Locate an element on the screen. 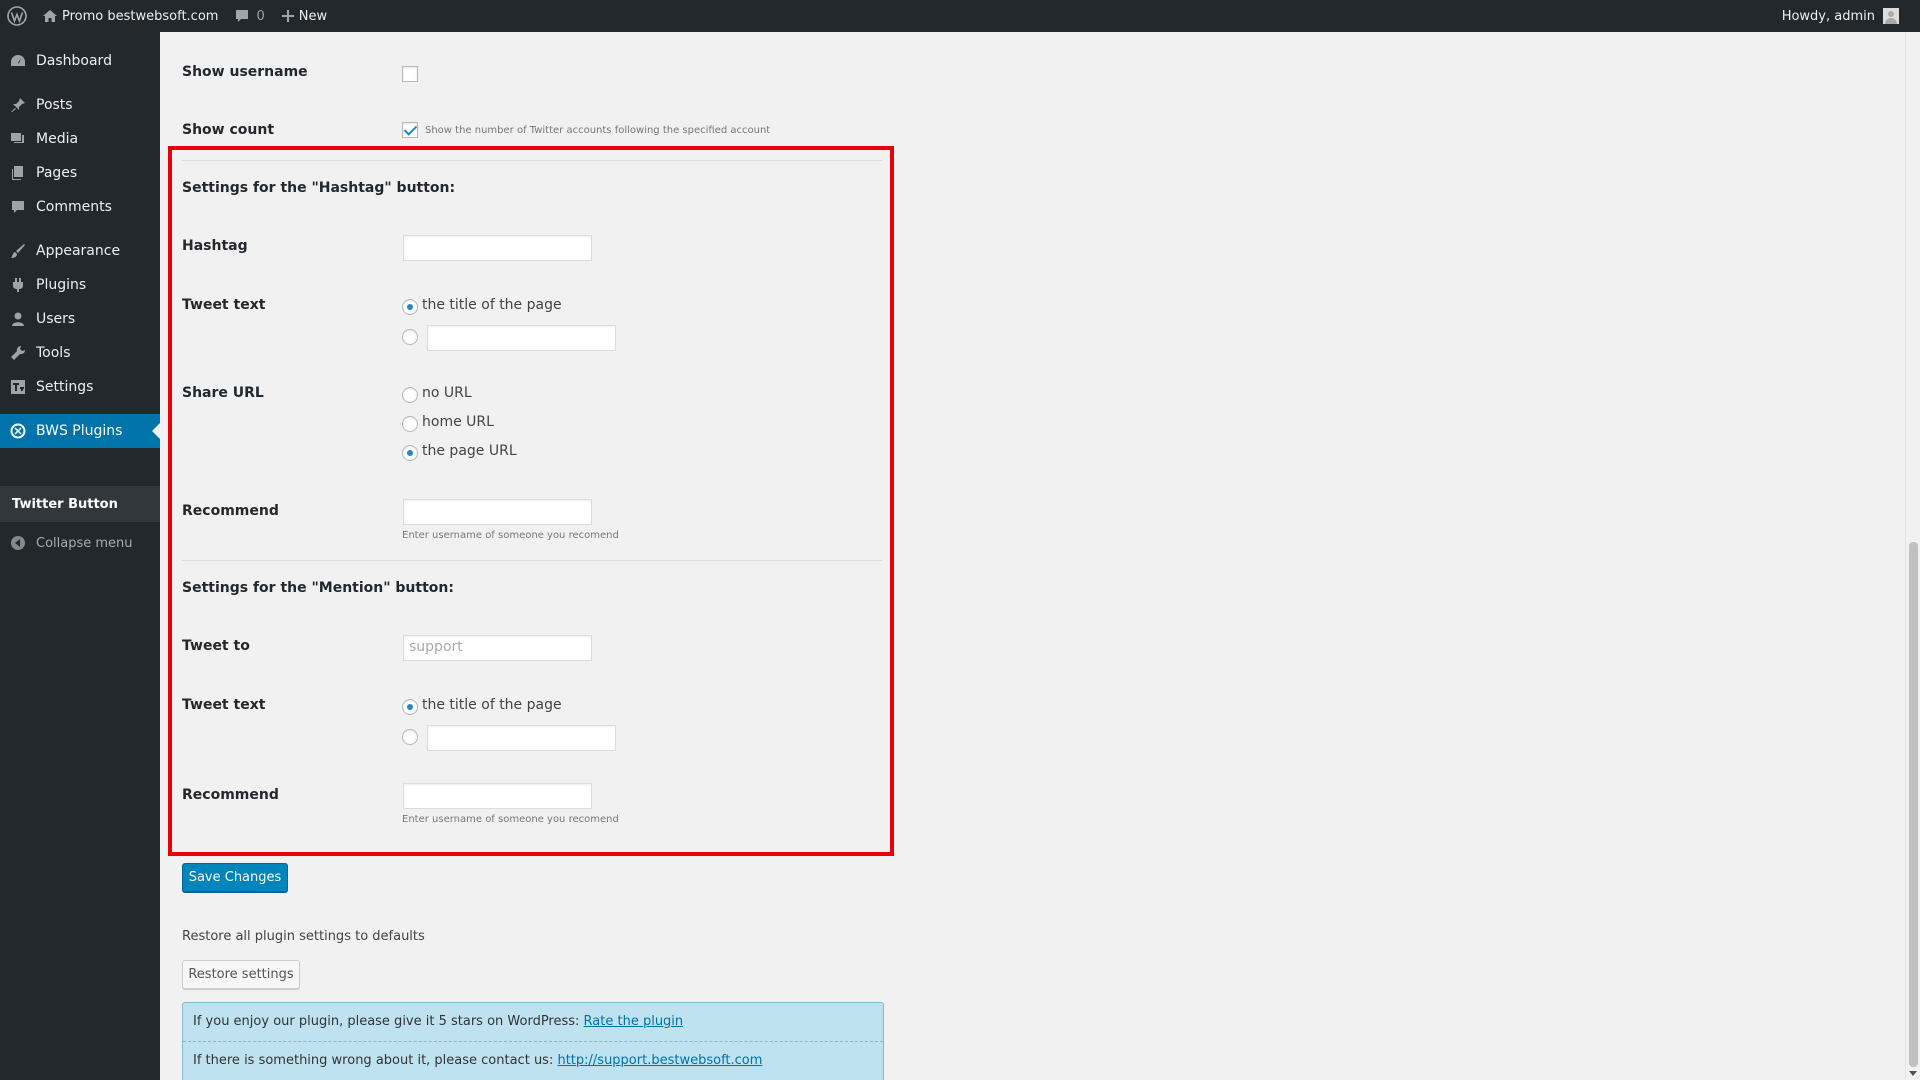  media-icon is located at coordinates (18, 139).